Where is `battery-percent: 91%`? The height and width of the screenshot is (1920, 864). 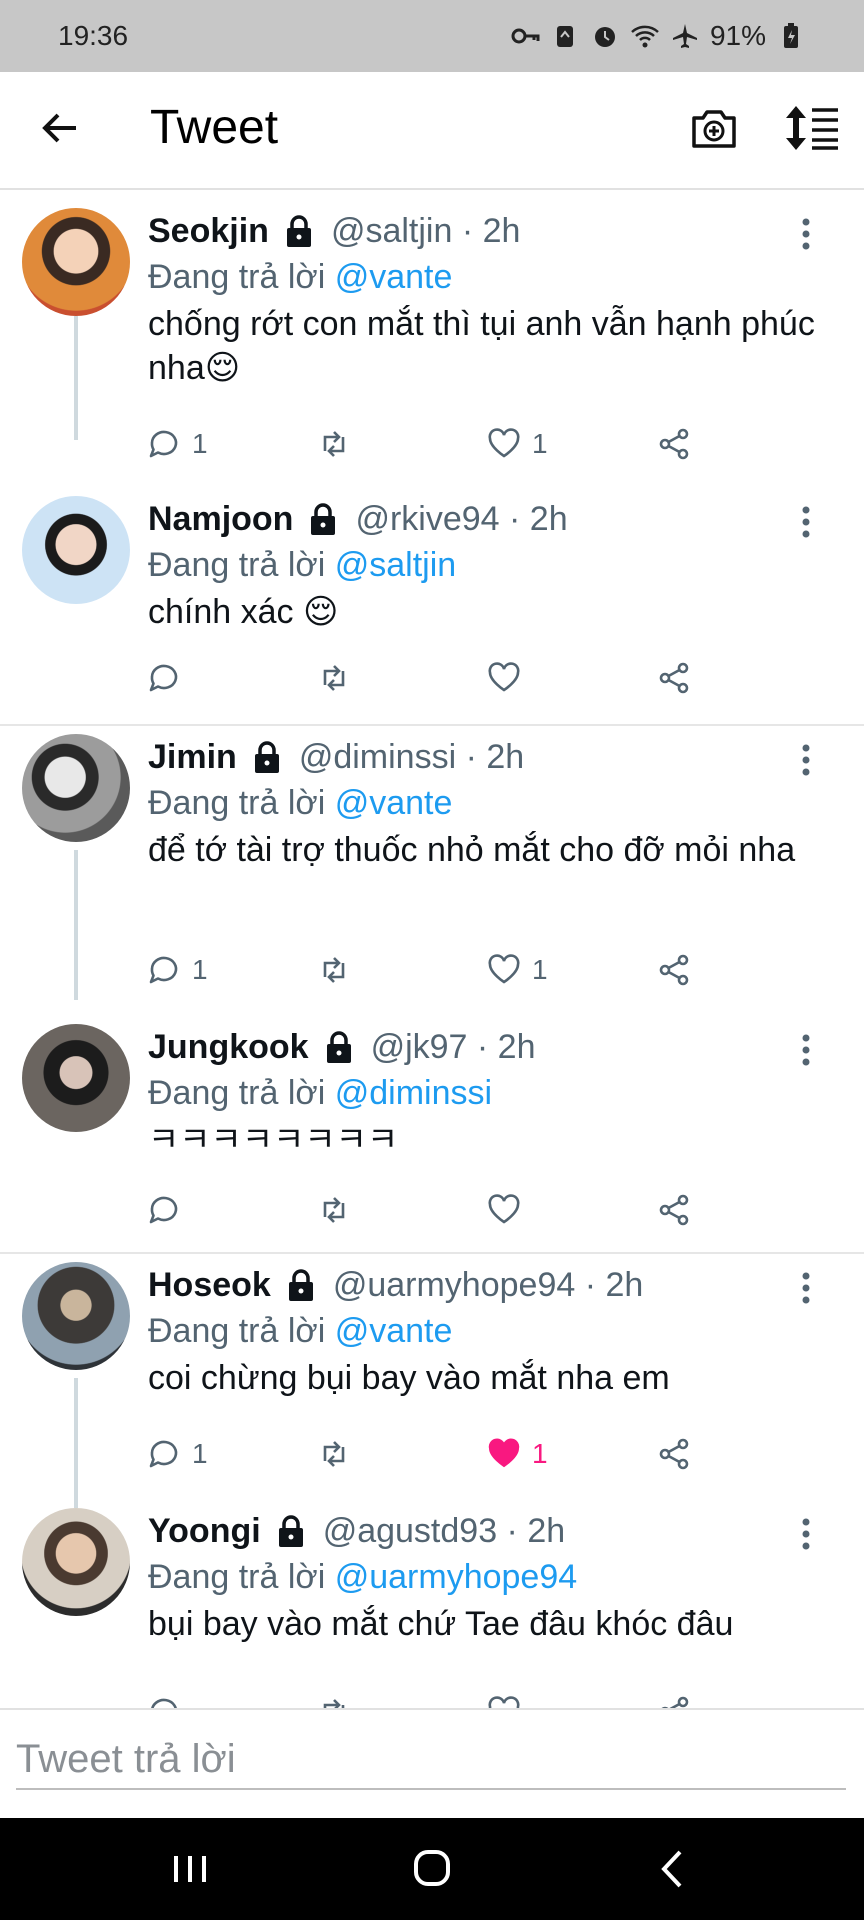
battery-percent: 91% is located at coordinates (737, 35).